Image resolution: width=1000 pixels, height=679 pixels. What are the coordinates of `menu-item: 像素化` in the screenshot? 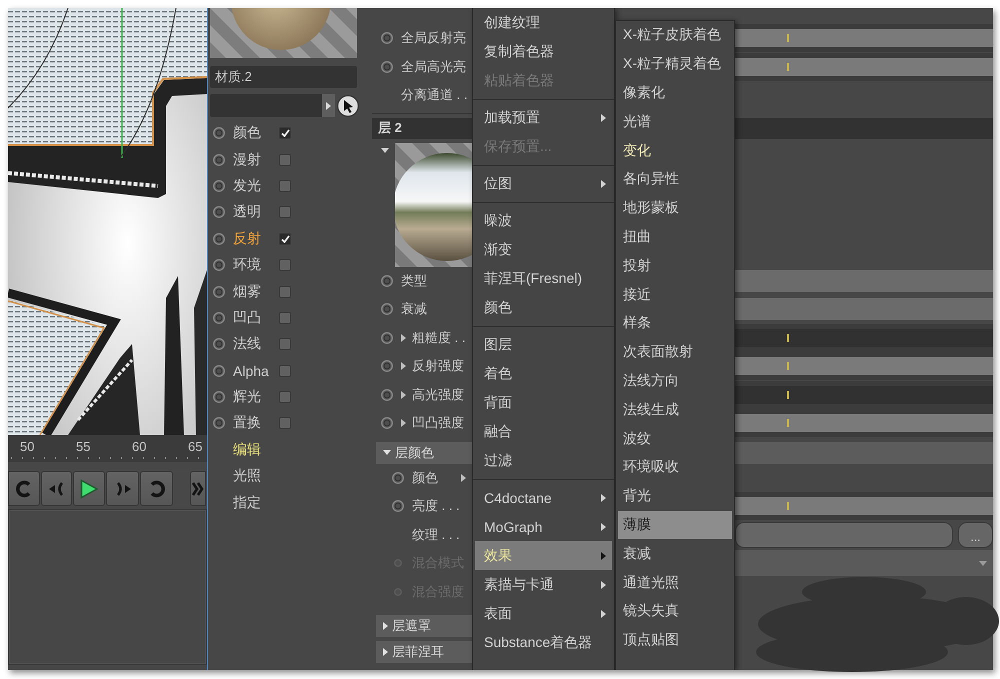 It's located at (675, 93).